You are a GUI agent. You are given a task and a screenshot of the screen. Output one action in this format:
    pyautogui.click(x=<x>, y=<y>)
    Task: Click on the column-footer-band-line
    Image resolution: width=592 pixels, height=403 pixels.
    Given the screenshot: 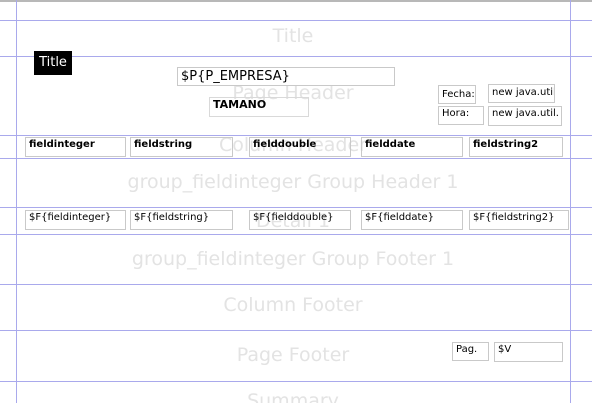 What is the action you would take?
    pyautogui.click(x=296, y=330)
    